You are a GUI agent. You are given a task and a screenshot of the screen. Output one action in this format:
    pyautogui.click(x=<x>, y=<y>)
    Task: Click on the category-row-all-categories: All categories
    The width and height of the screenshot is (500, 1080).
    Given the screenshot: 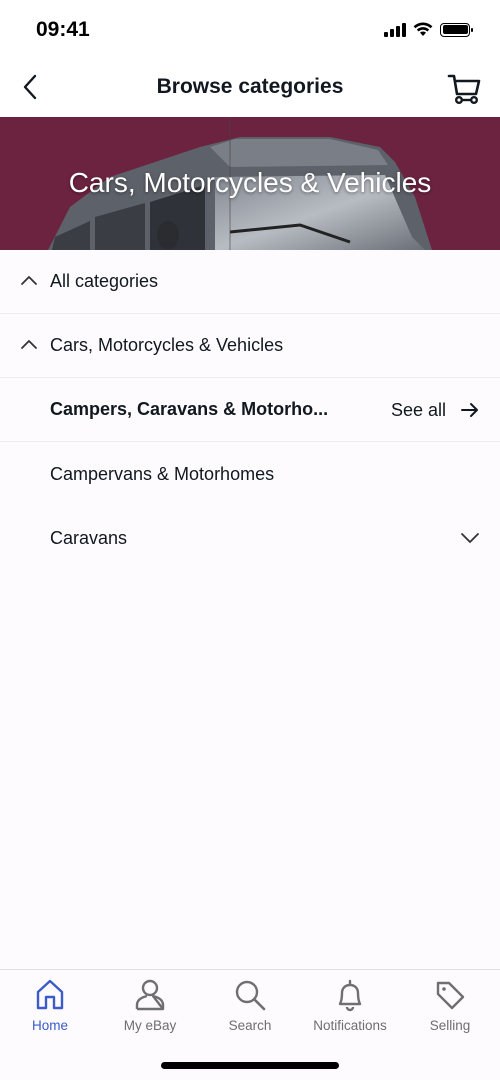 What is the action you would take?
    pyautogui.click(x=250, y=282)
    